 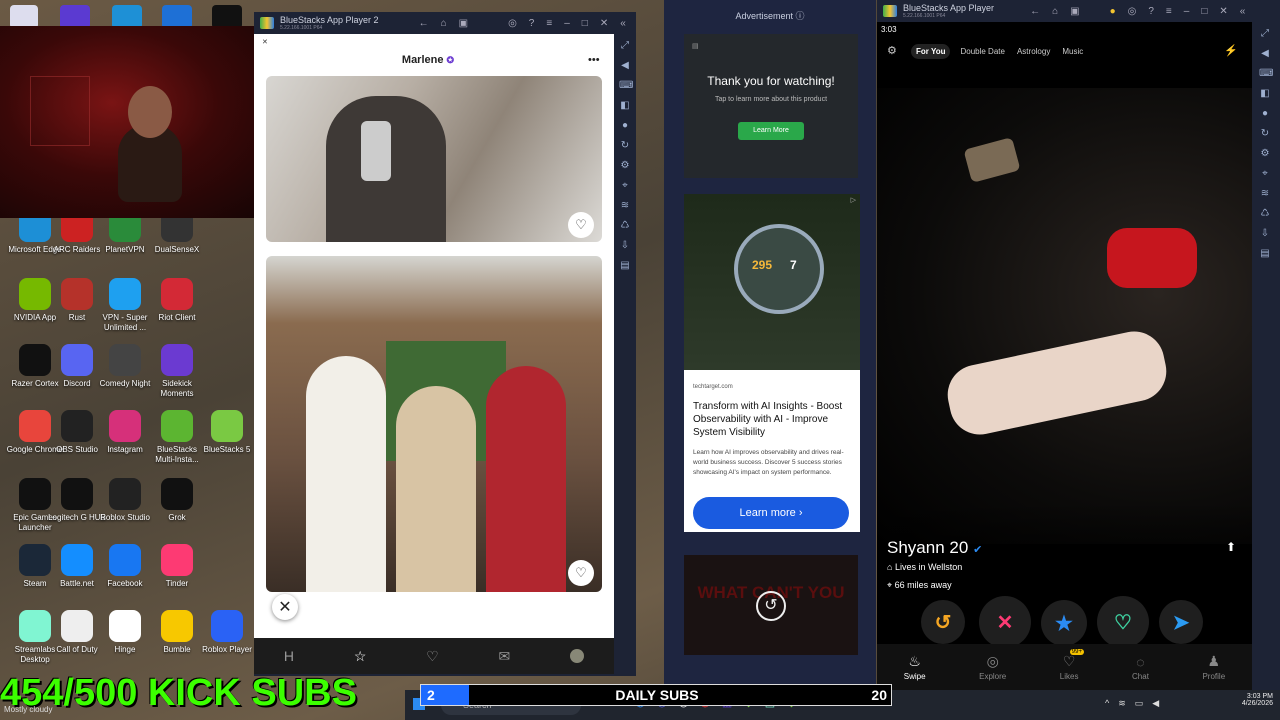 What do you see at coordinates (1245, 700) in the screenshot?
I see `clock: 3:03 PM 4/26/2026` at bounding box center [1245, 700].